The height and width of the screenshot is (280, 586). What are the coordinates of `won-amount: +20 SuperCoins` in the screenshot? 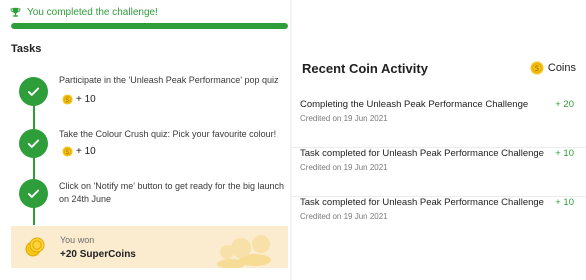 It's located at (98, 254).